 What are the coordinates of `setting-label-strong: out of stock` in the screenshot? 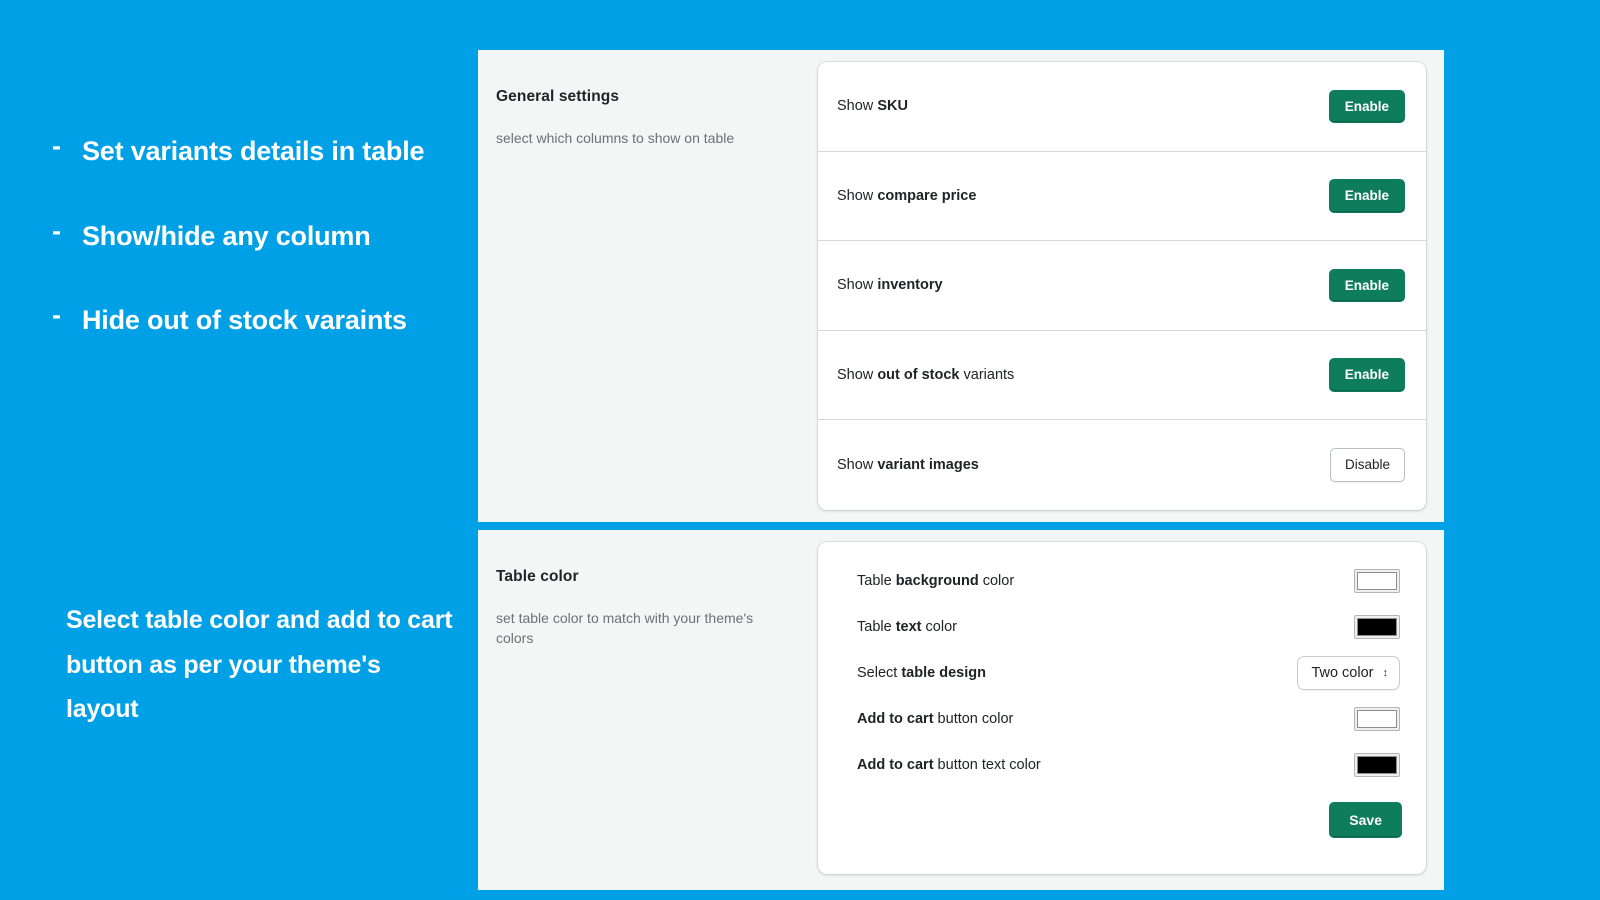 It's located at (918, 375).